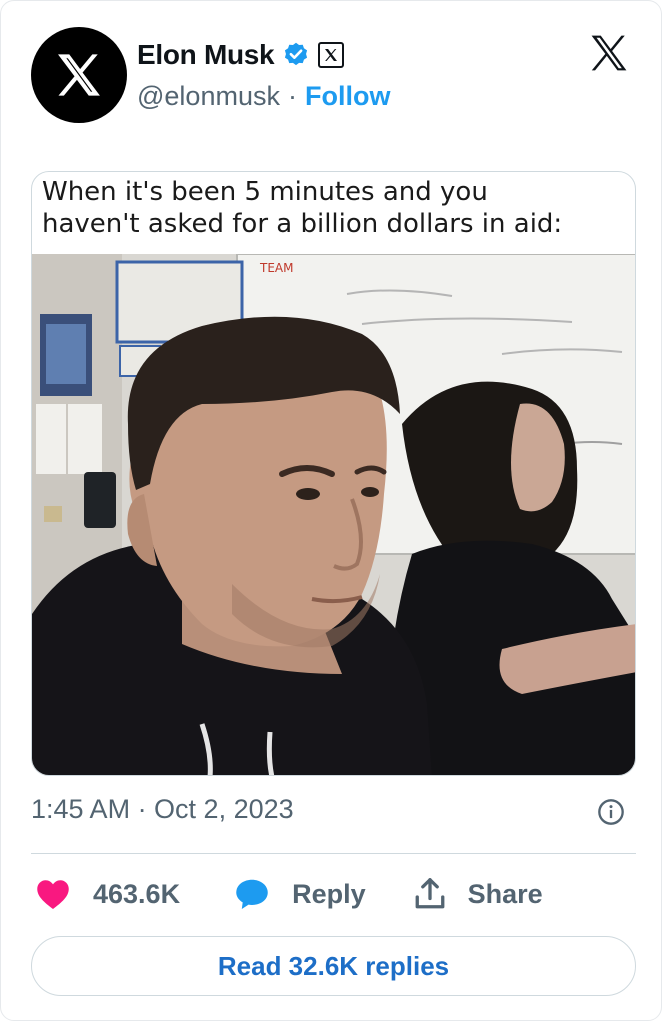 The width and height of the screenshot is (664, 1023). What do you see at coordinates (137, 893) in the screenshot?
I see `like-count: 463.6K` at bounding box center [137, 893].